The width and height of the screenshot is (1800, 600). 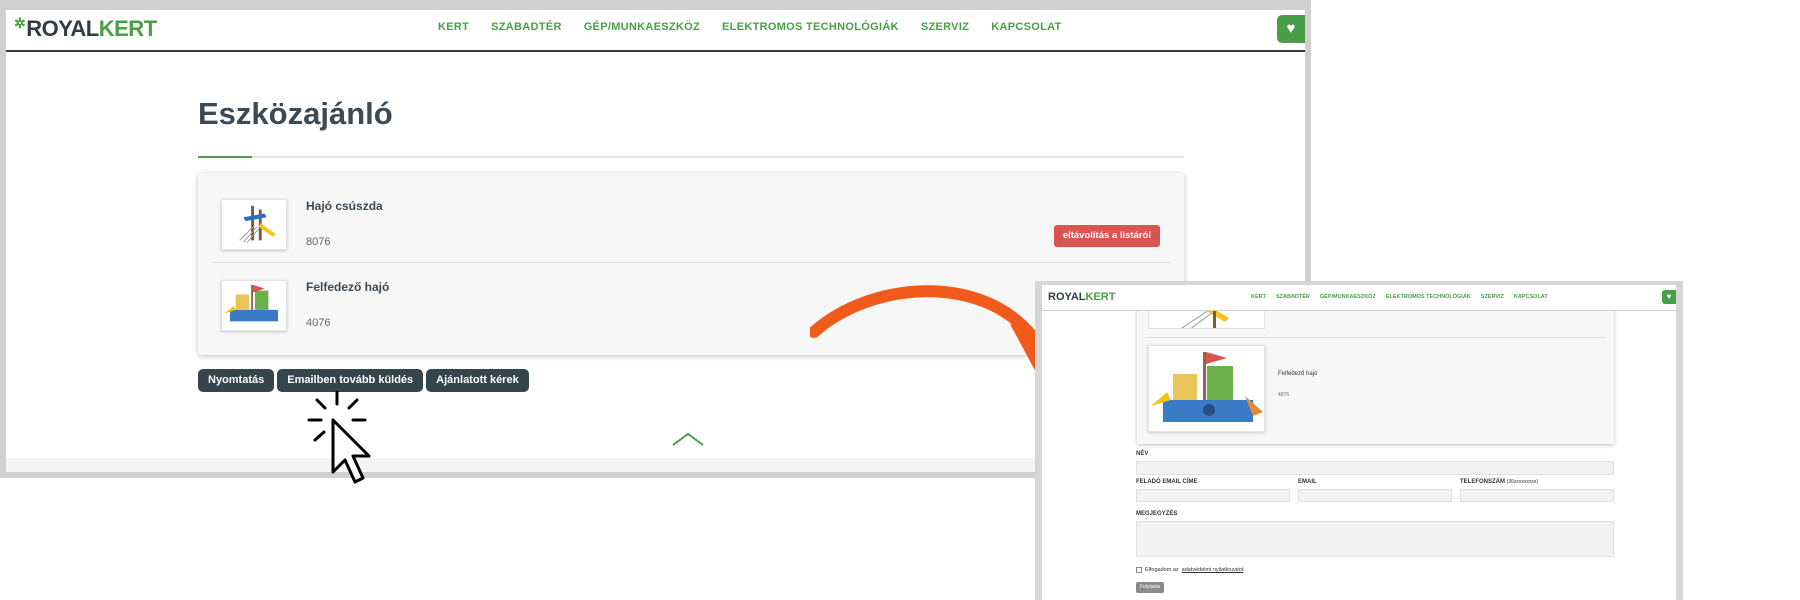 I want to click on mini-ship-image, so click(x=1207, y=387).